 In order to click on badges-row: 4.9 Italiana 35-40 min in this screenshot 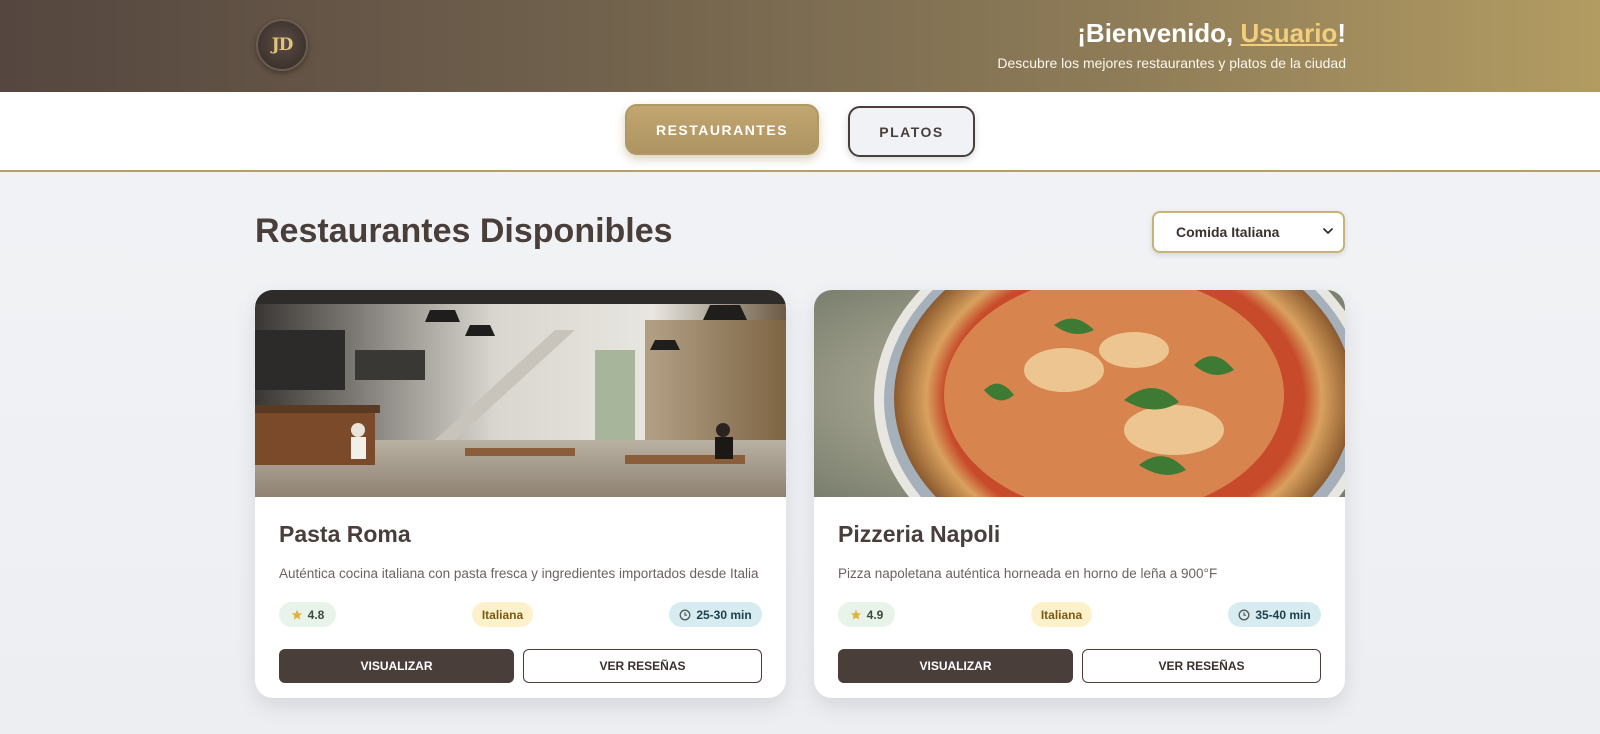, I will do `click(1079, 615)`.